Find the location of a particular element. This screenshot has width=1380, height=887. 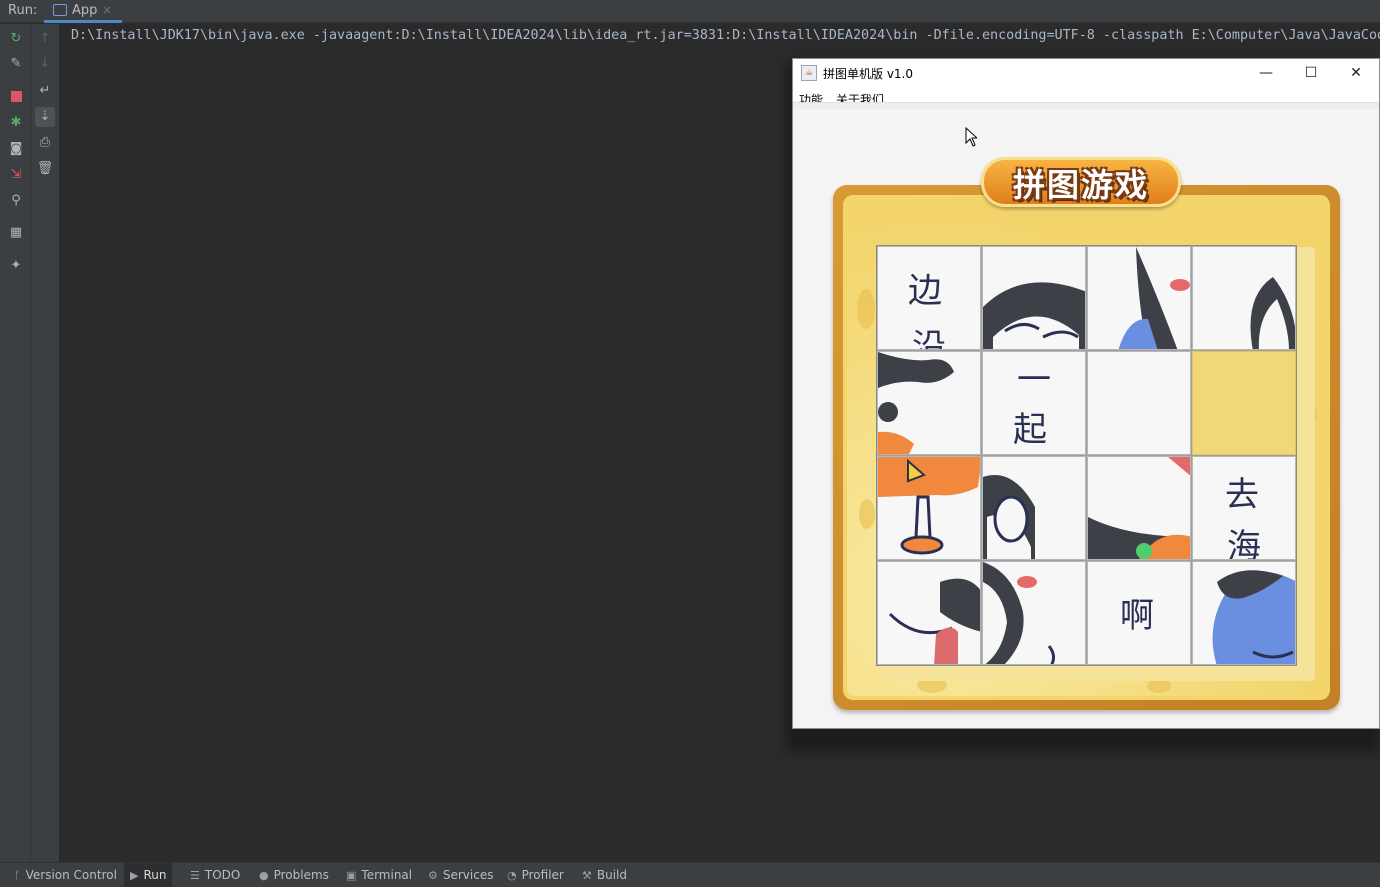

tab-todo: ☰ TODO is located at coordinates (215, 875).